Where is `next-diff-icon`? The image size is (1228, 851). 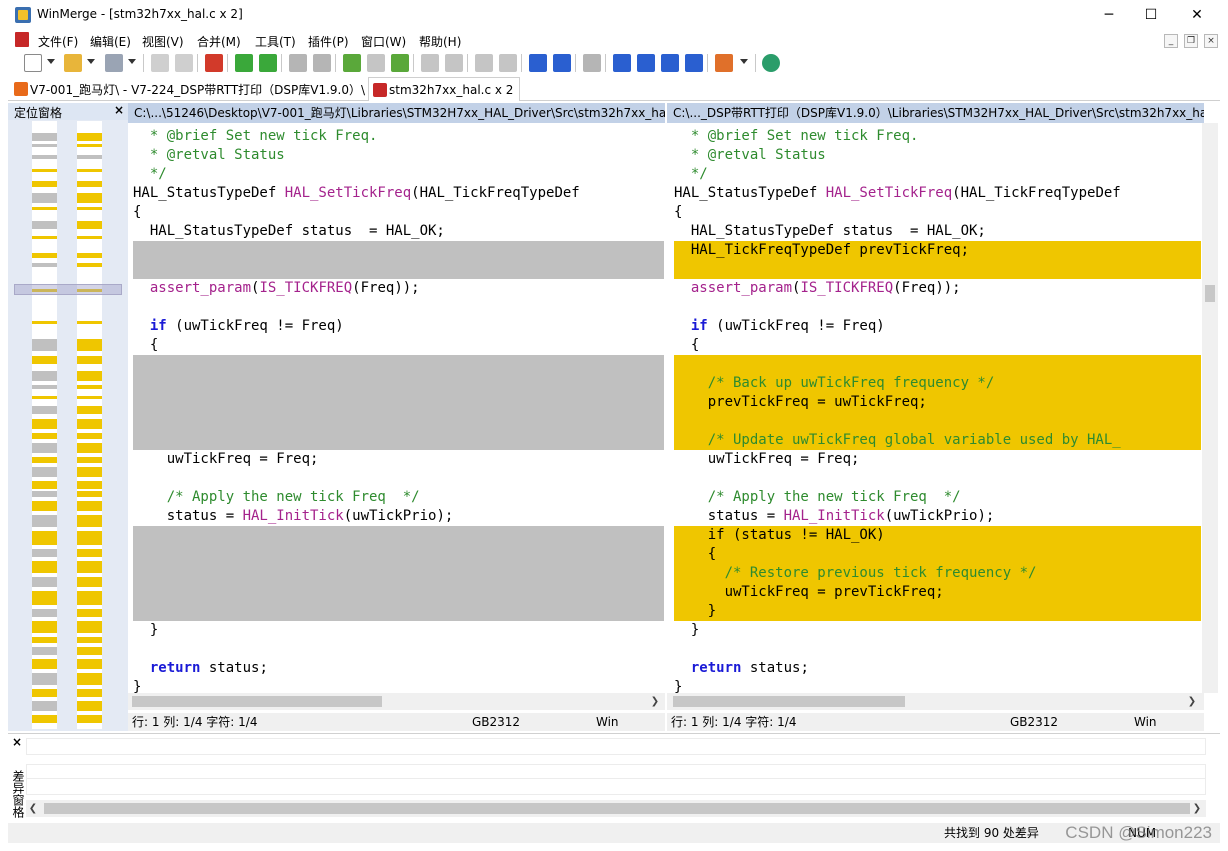 next-diff-icon is located at coordinates (244, 63).